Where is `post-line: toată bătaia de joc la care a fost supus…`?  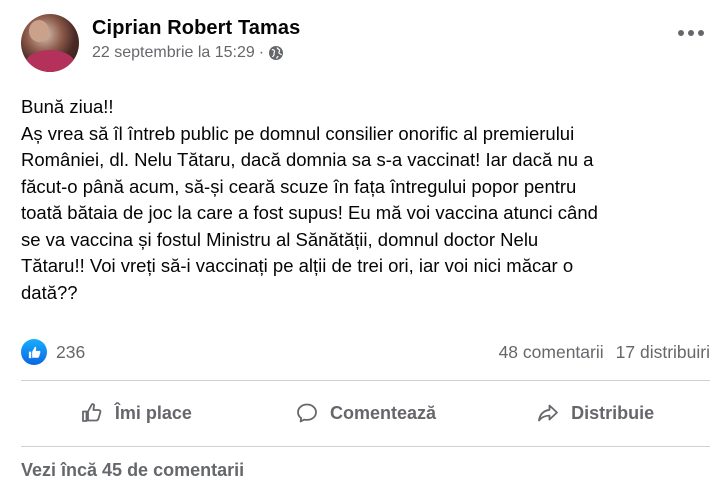
post-line: toată bătaia de joc la care a fost supus… is located at coordinates (309, 212).